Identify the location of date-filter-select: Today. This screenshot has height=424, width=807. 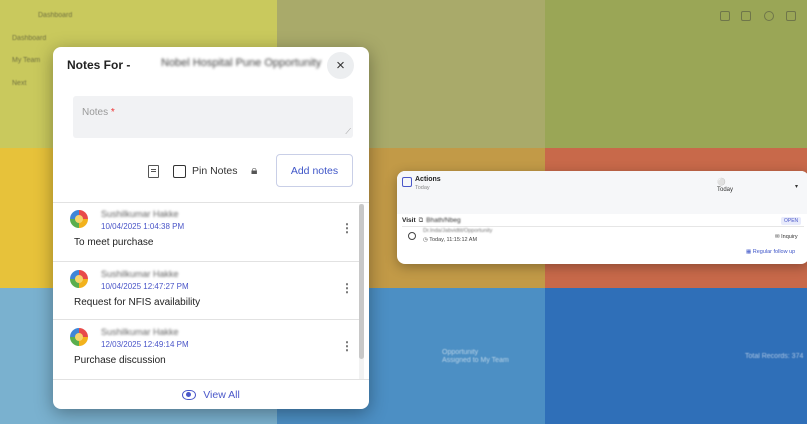
(725, 190).